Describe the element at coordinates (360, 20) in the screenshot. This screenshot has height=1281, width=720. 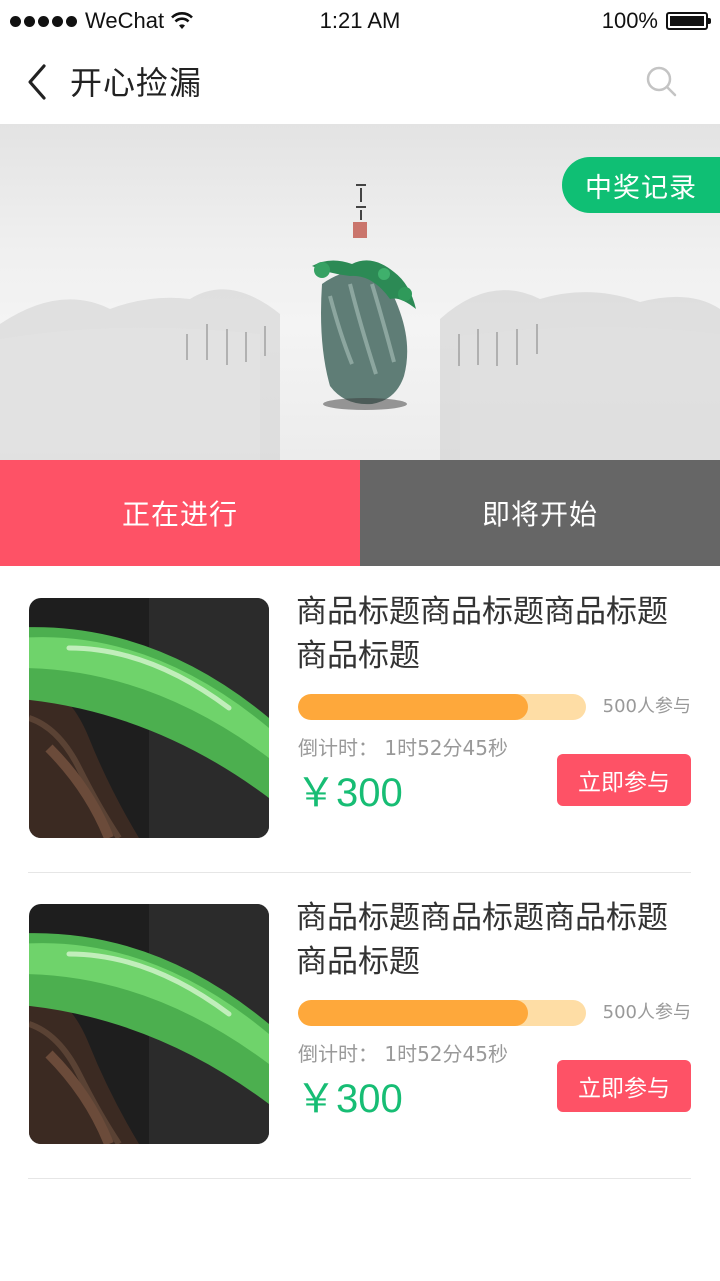
I see `status-bar: WeChat 1:21 AM 100%` at that location.